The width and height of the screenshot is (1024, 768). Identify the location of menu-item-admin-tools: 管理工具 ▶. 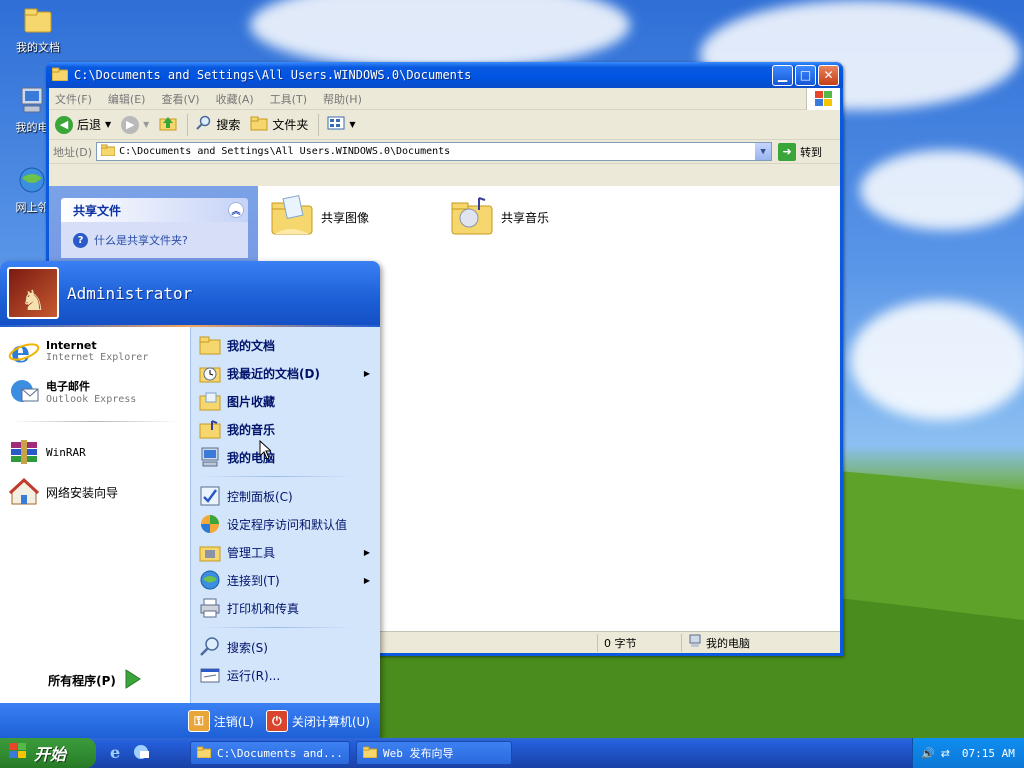
(285, 552).